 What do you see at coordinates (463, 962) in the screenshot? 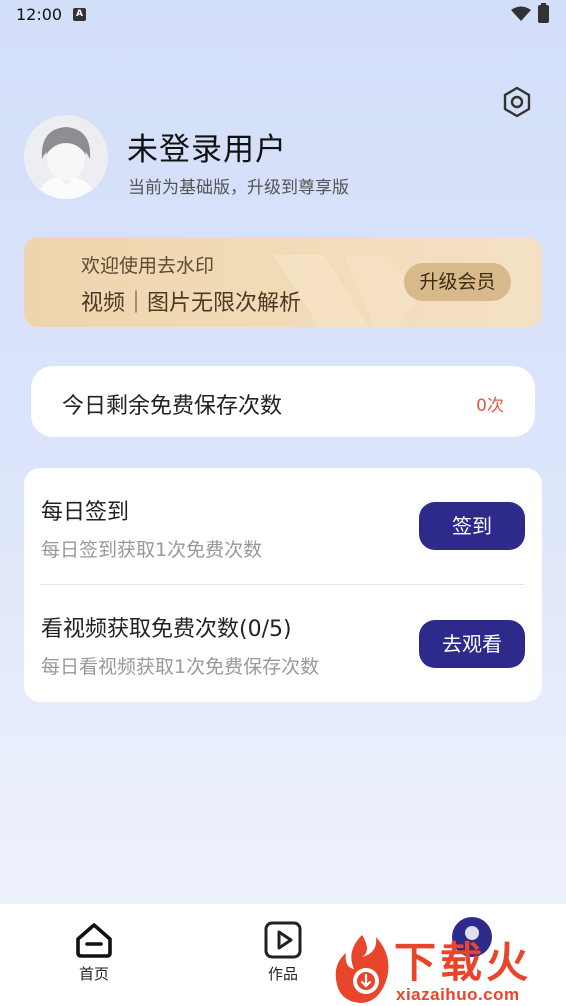
I see `watermark-text: 下载火` at bounding box center [463, 962].